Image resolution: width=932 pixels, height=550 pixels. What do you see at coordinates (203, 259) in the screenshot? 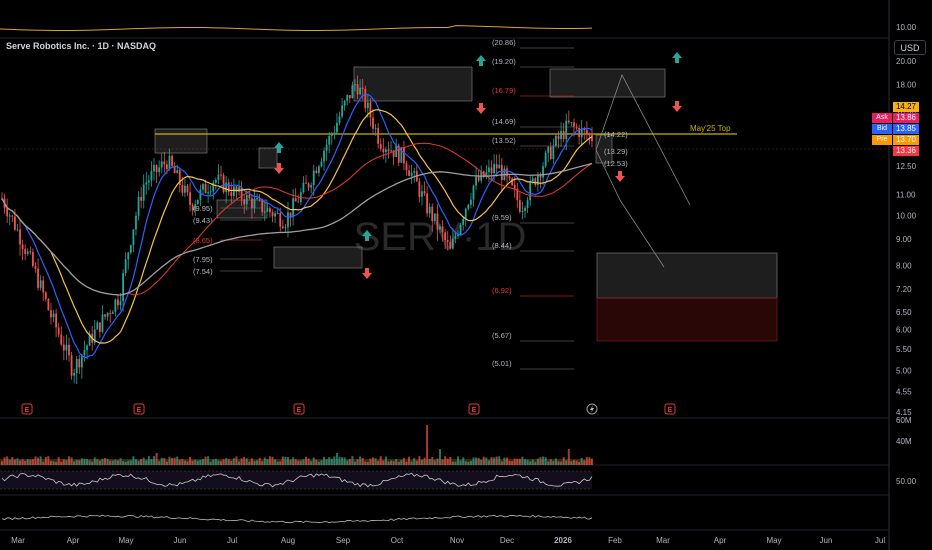
I see `fib-label: (7.95)` at bounding box center [203, 259].